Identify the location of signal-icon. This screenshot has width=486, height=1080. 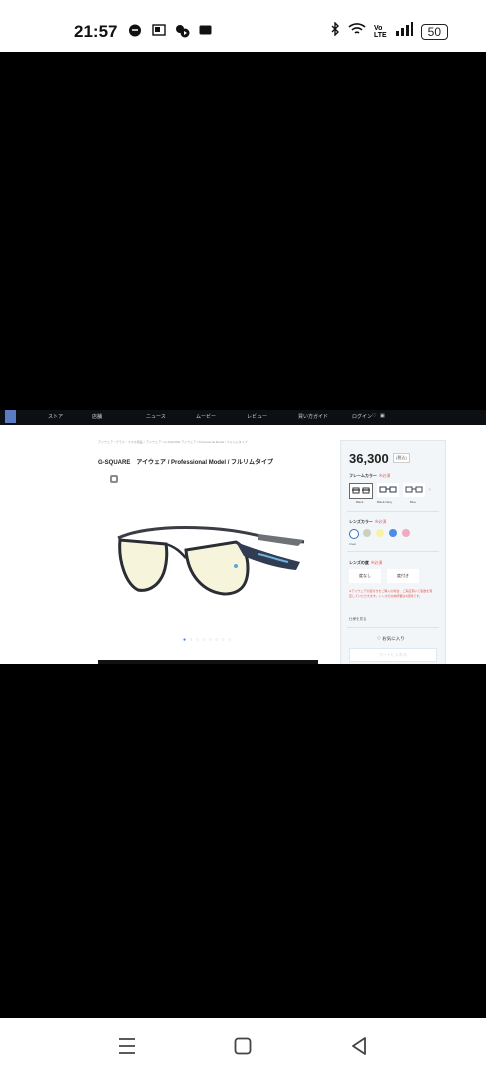
(404, 31).